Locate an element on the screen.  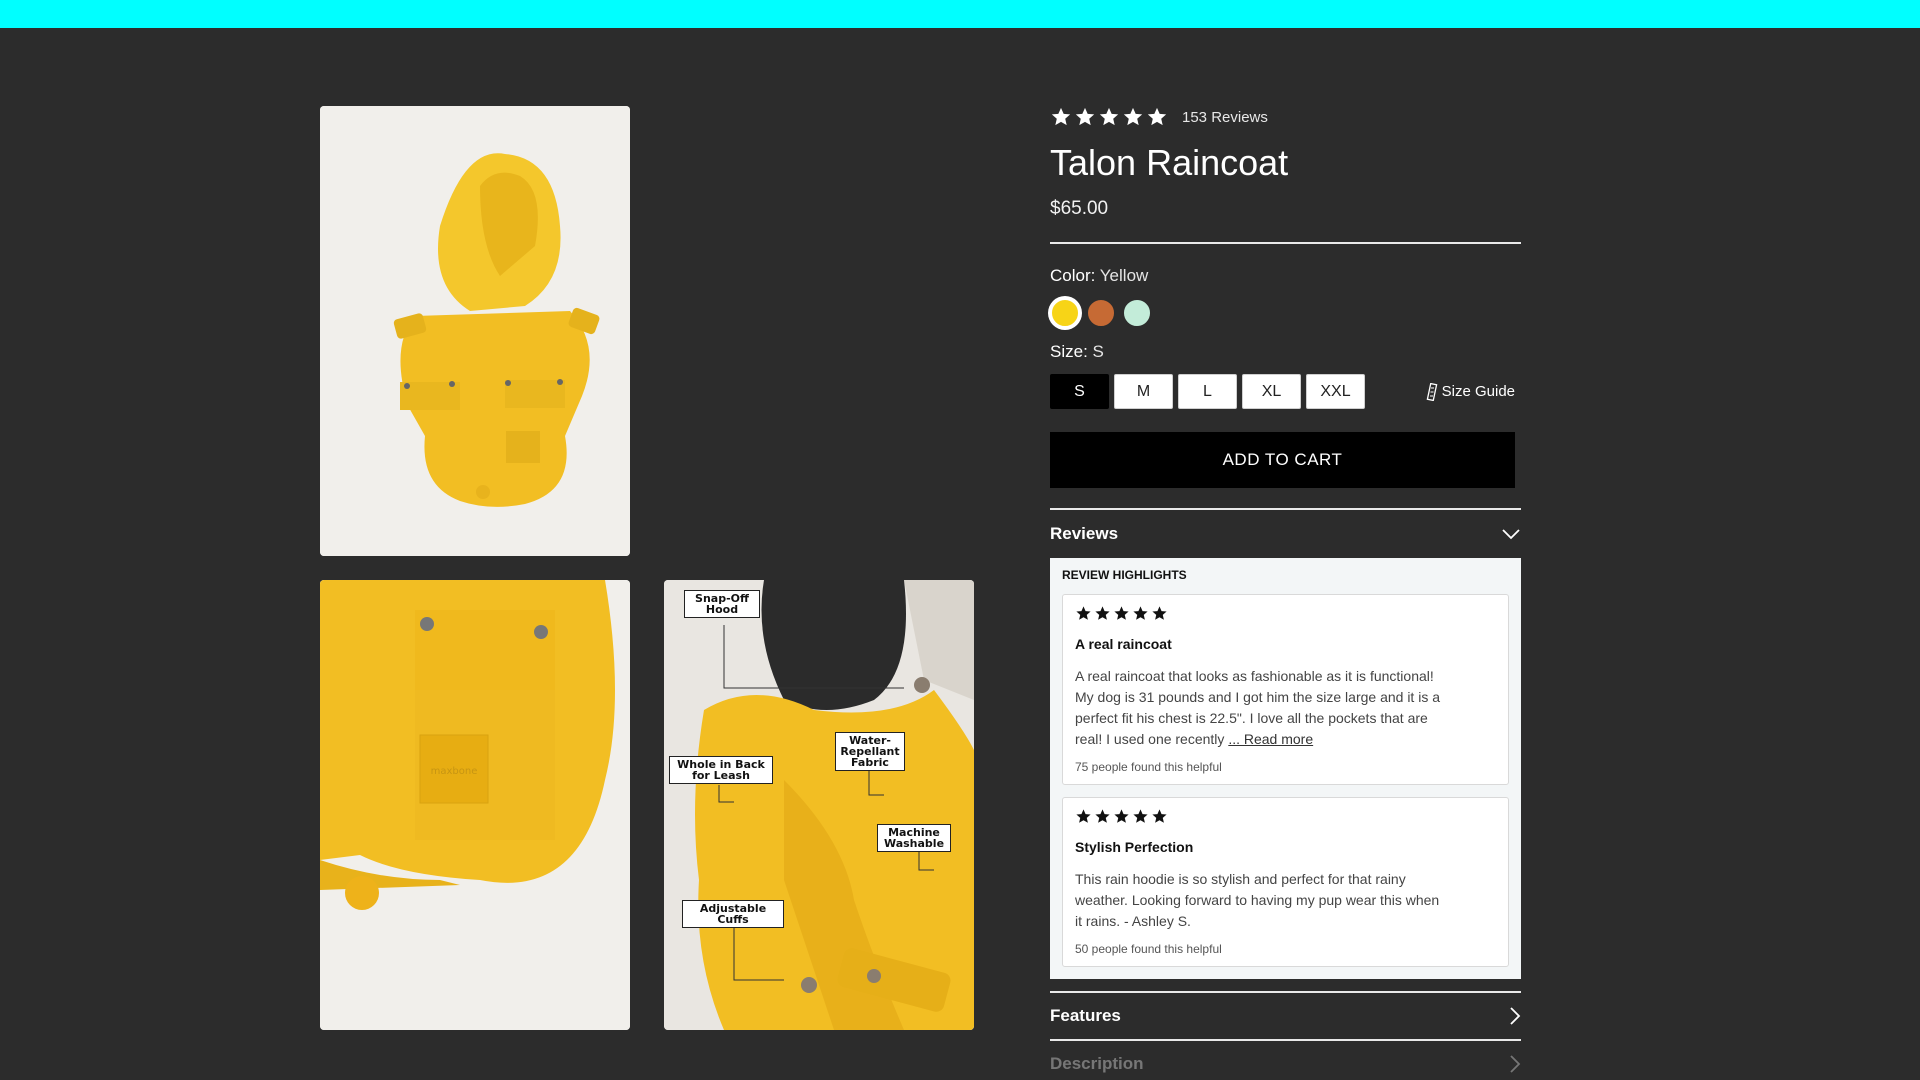
size-button-s: S is located at coordinates (1079, 391).